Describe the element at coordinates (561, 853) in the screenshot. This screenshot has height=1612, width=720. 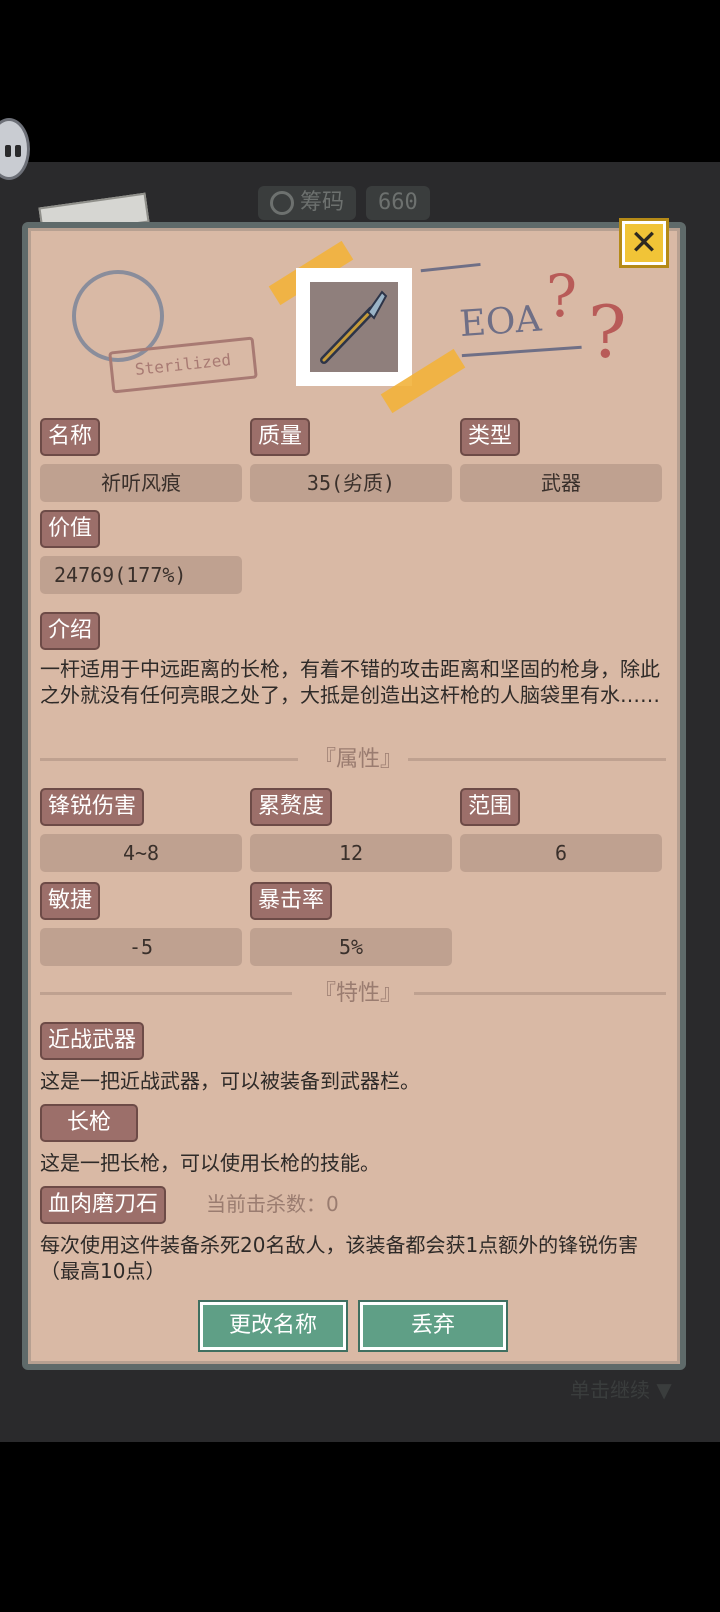
I see `attr-value: 6` at that location.